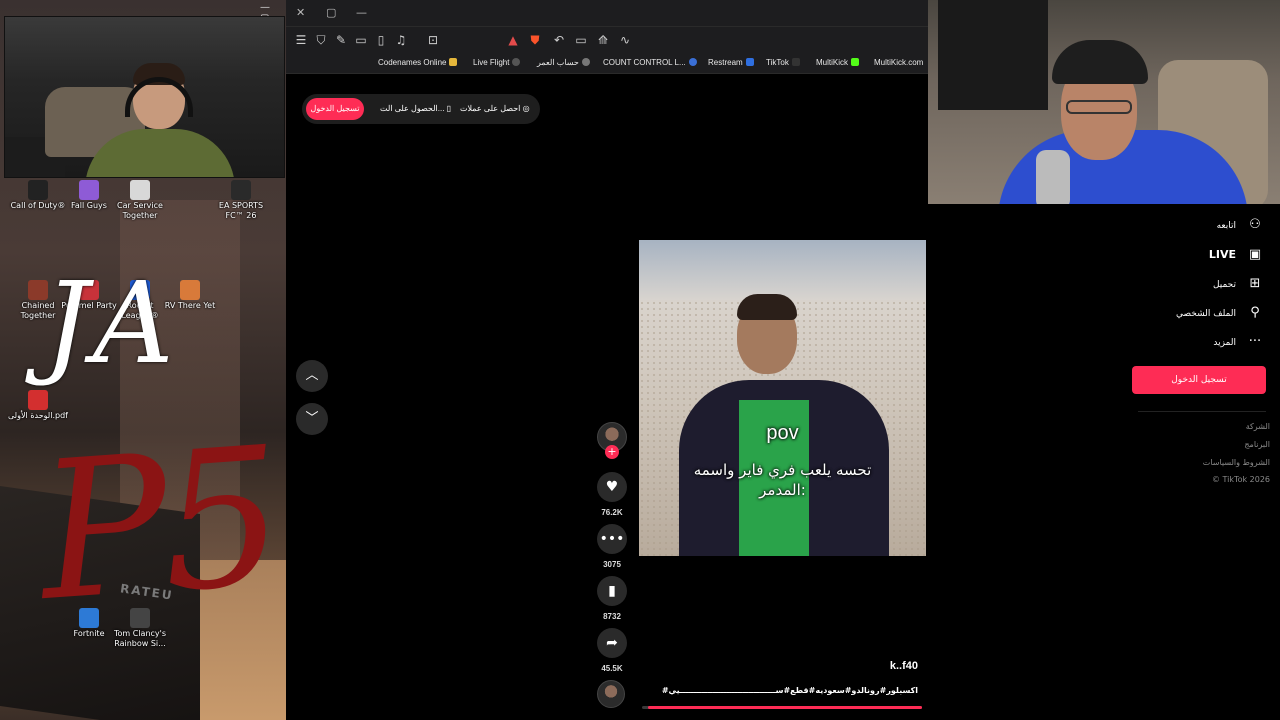  I want to click on live-tv-icon: ▣, so click(1255, 254).